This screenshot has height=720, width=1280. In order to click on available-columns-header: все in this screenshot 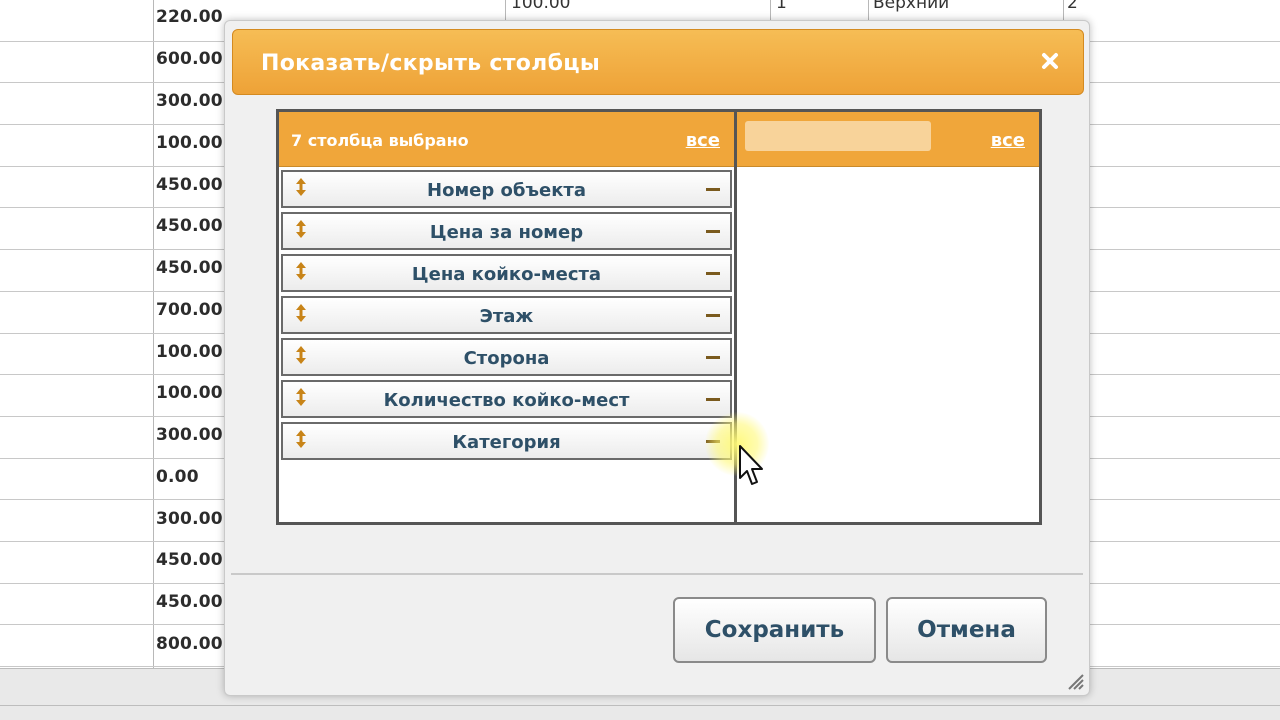, I will do `click(888, 139)`.